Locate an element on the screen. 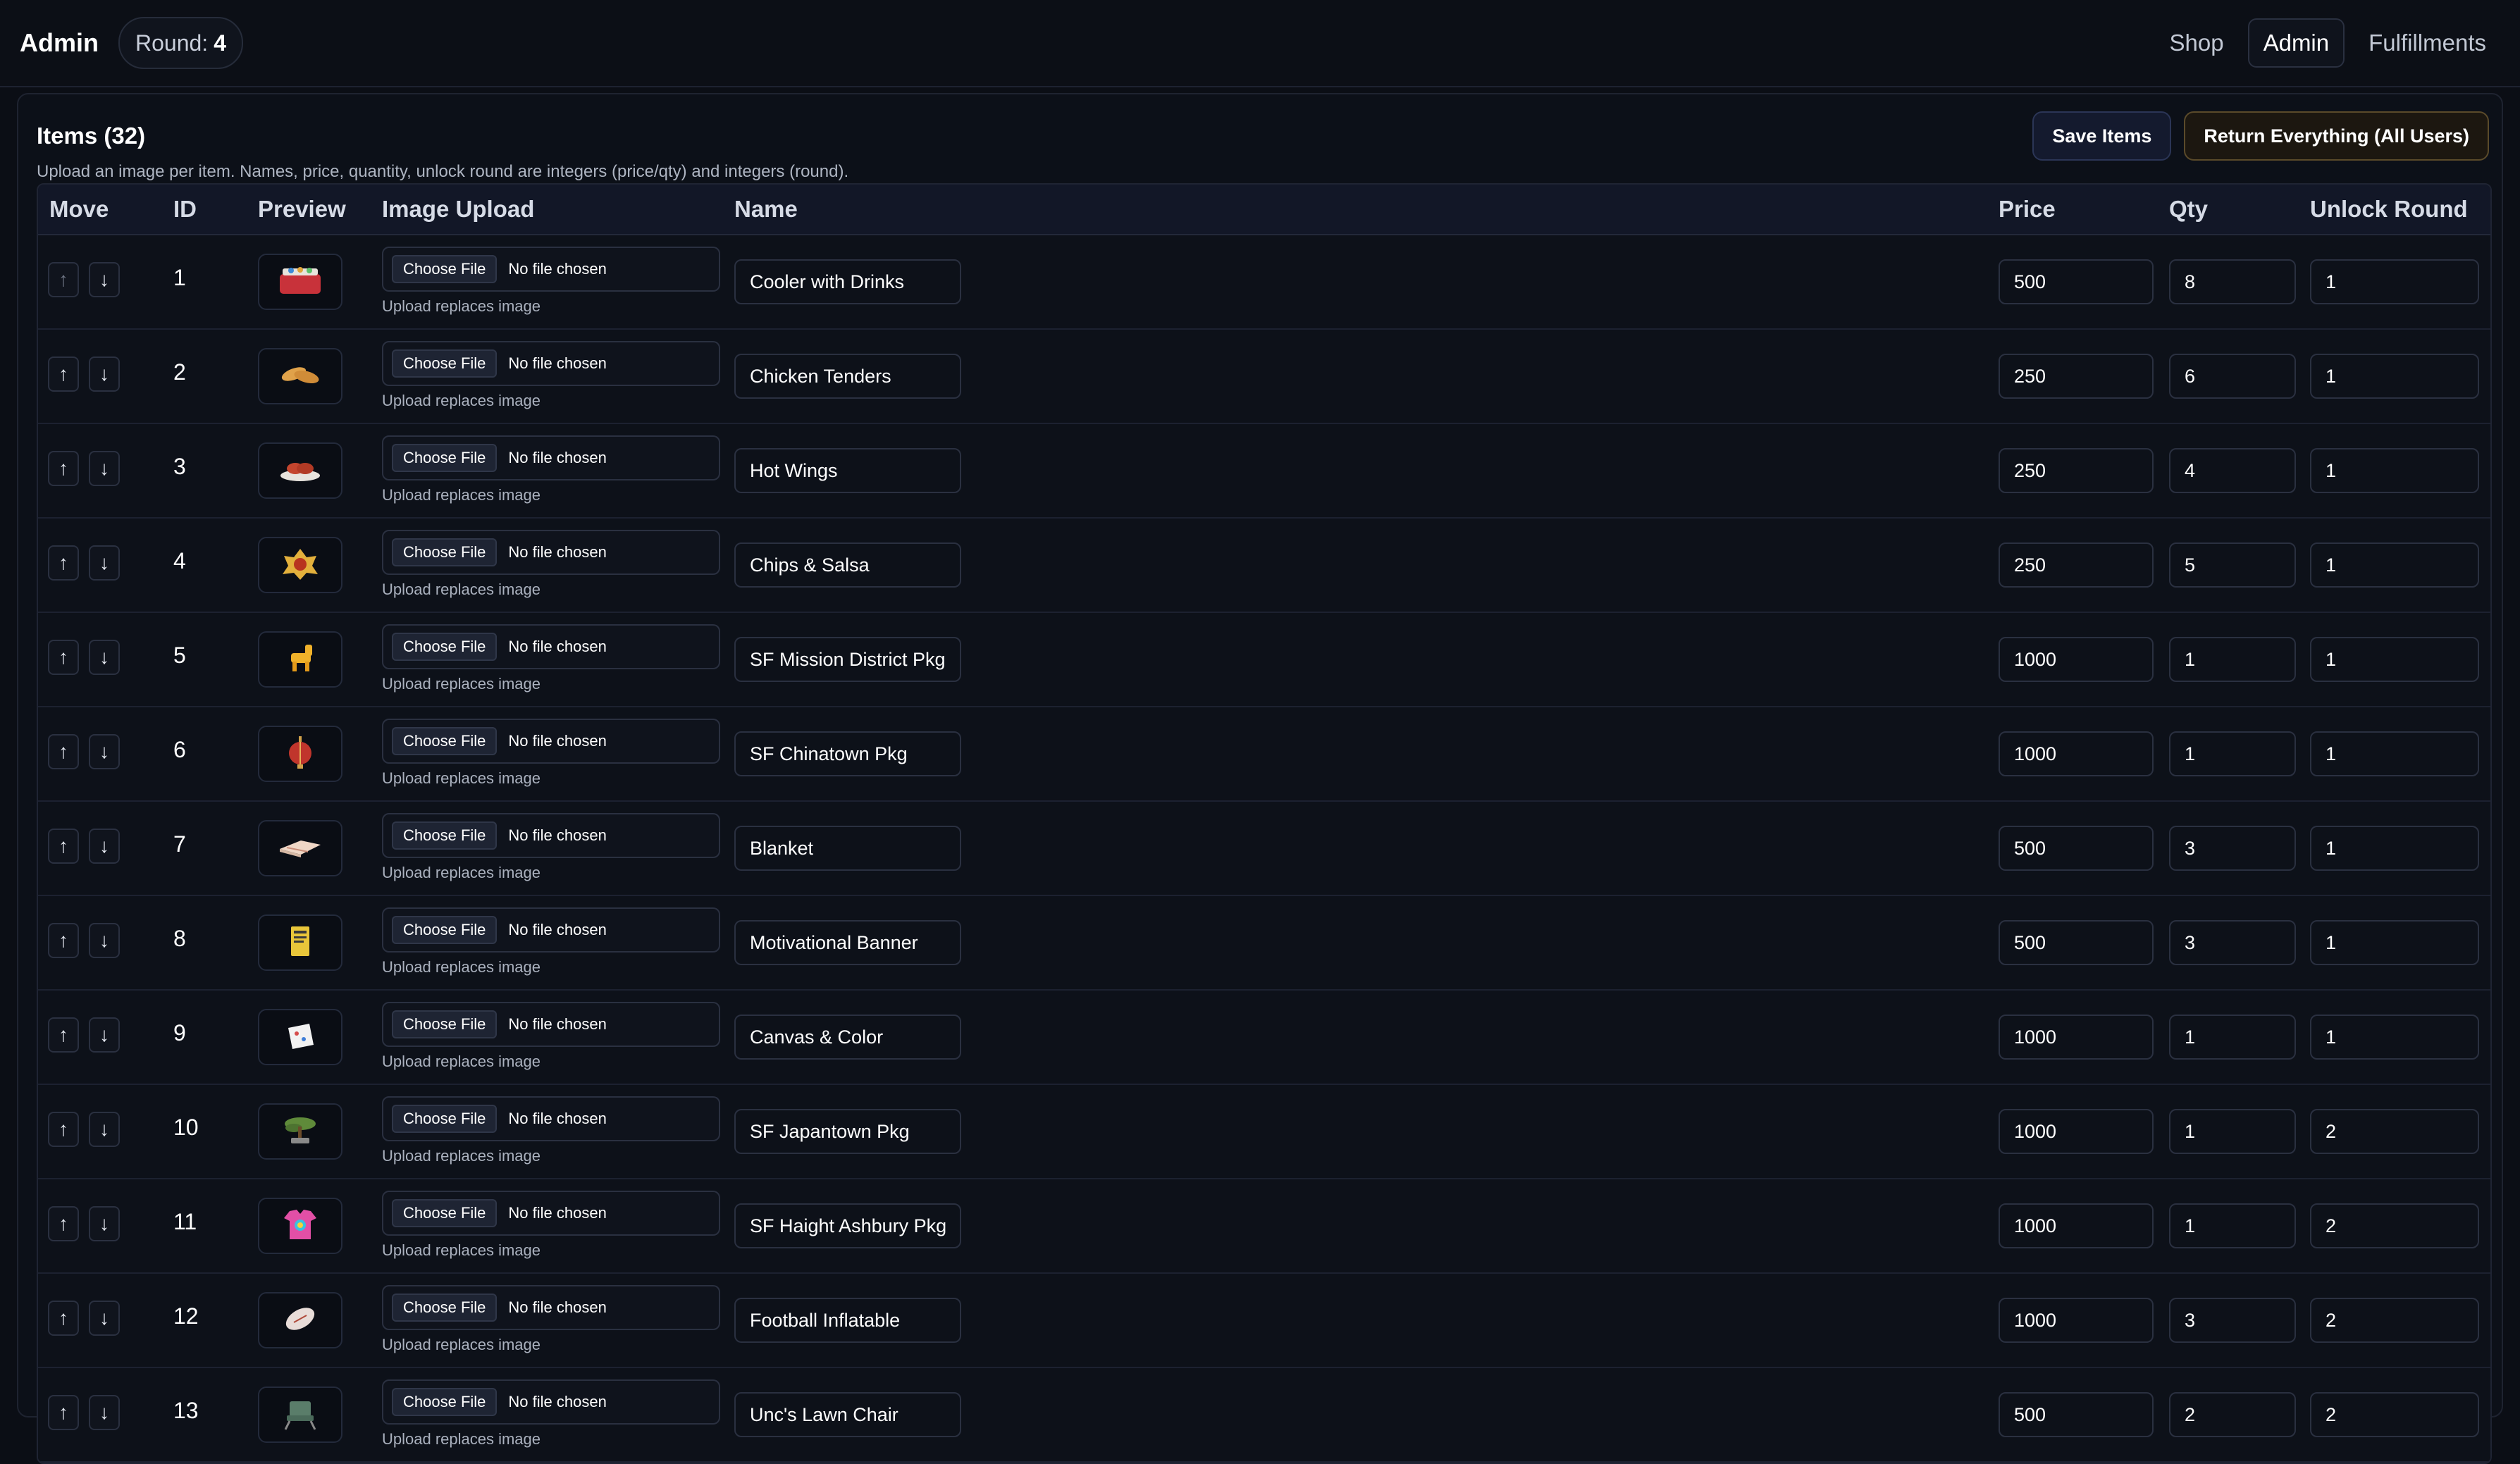 The height and width of the screenshot is (1464, 2520). qty-input: 2 is located at coordinates (2232, 1414).